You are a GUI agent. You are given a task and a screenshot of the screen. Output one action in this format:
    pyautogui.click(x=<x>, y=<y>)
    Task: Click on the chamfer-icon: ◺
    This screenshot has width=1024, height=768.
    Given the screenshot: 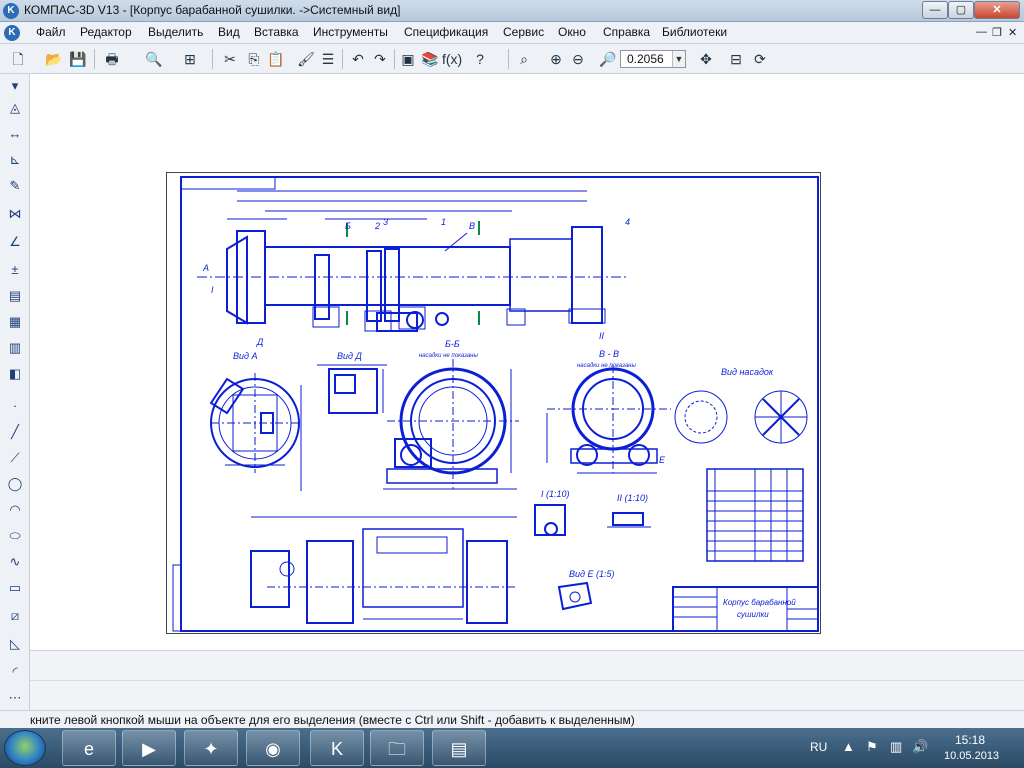 What is the action you would take?
    pyautogui.click(x=15, y=644)
    